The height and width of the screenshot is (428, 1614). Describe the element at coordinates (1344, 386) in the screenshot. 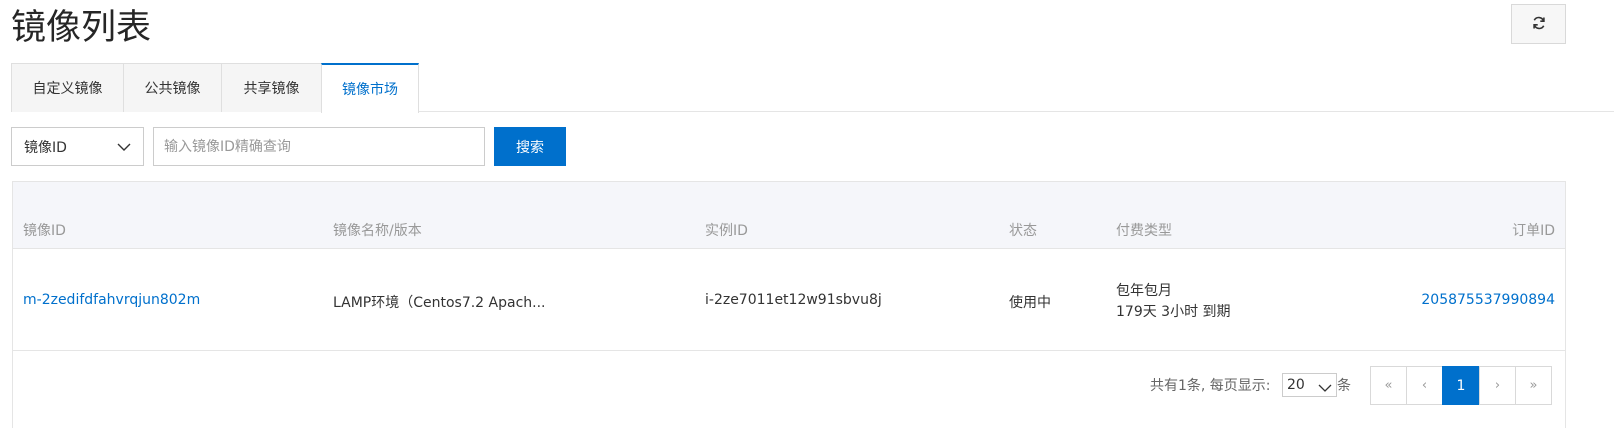

I see `page-size-unit: 条` at that location.